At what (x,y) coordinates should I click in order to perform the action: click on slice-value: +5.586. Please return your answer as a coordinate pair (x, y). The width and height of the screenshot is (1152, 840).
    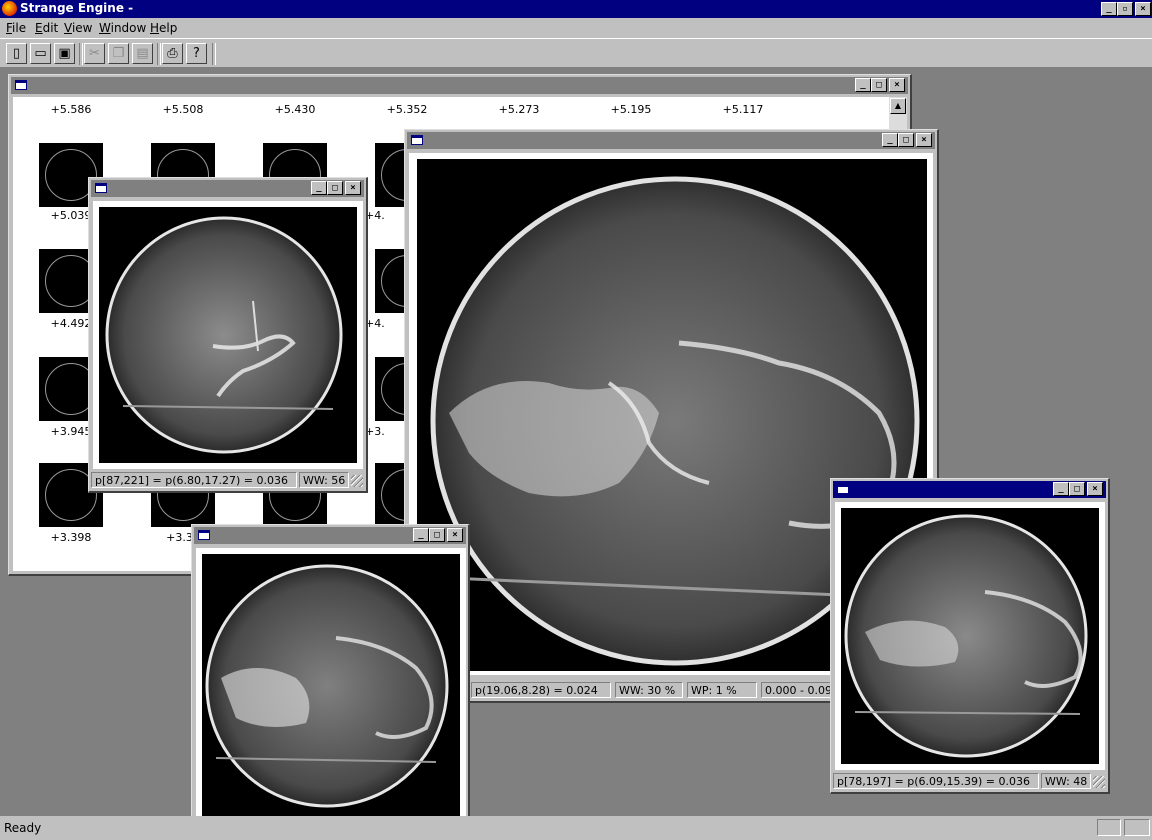
    Looking at the image, I should click on (71, 109).